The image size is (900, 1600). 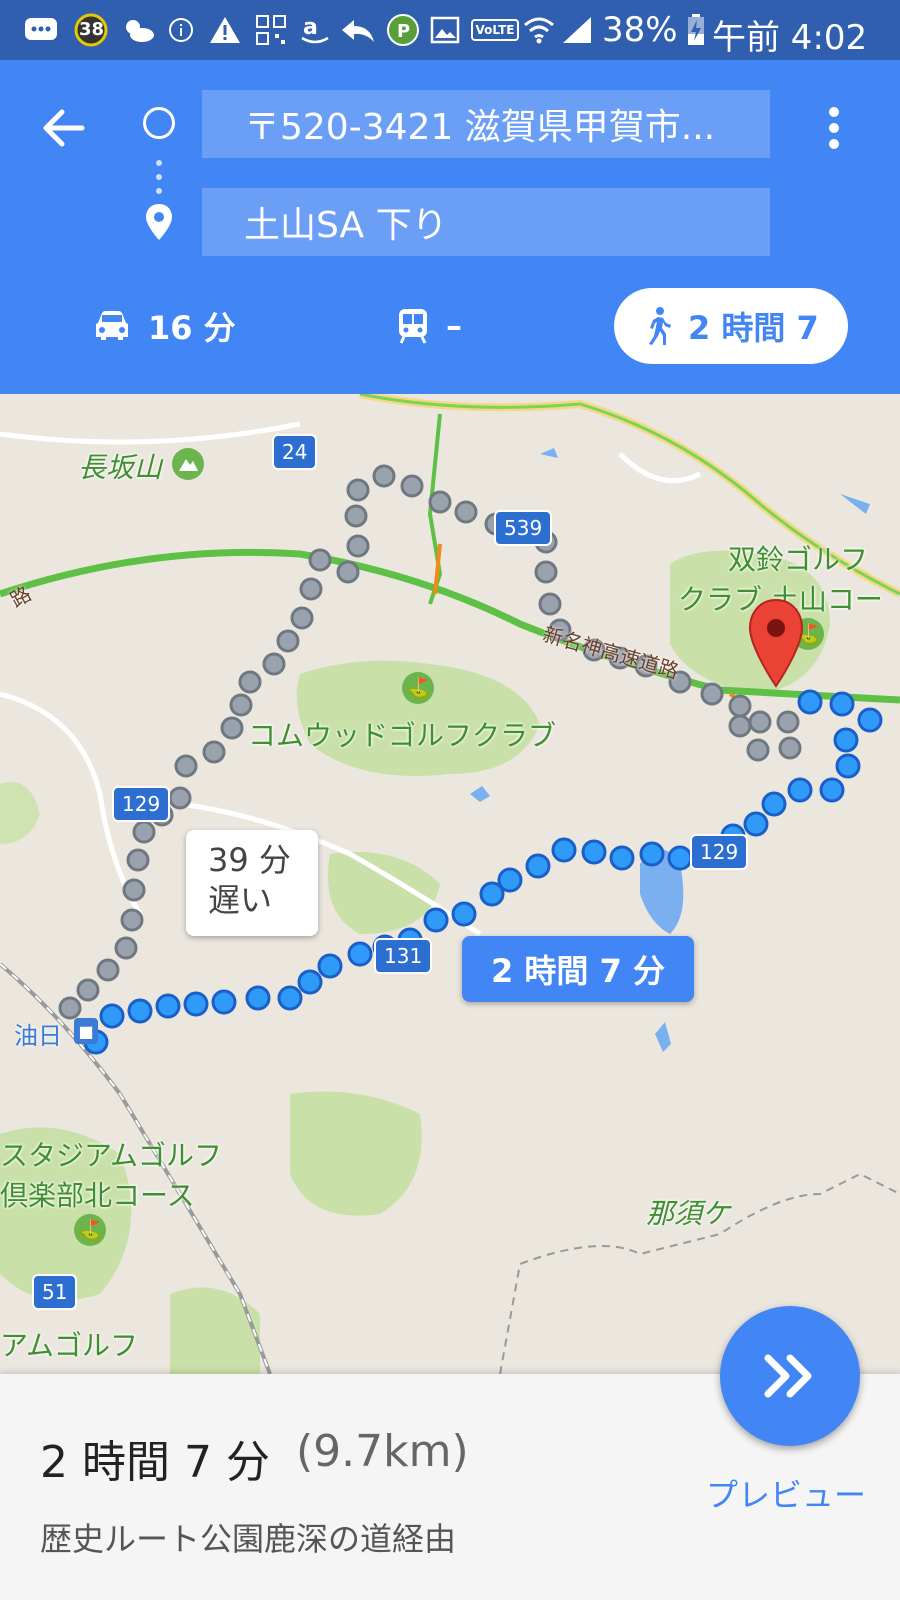 I want to click on warning-icon, so click(x=225, y=30).